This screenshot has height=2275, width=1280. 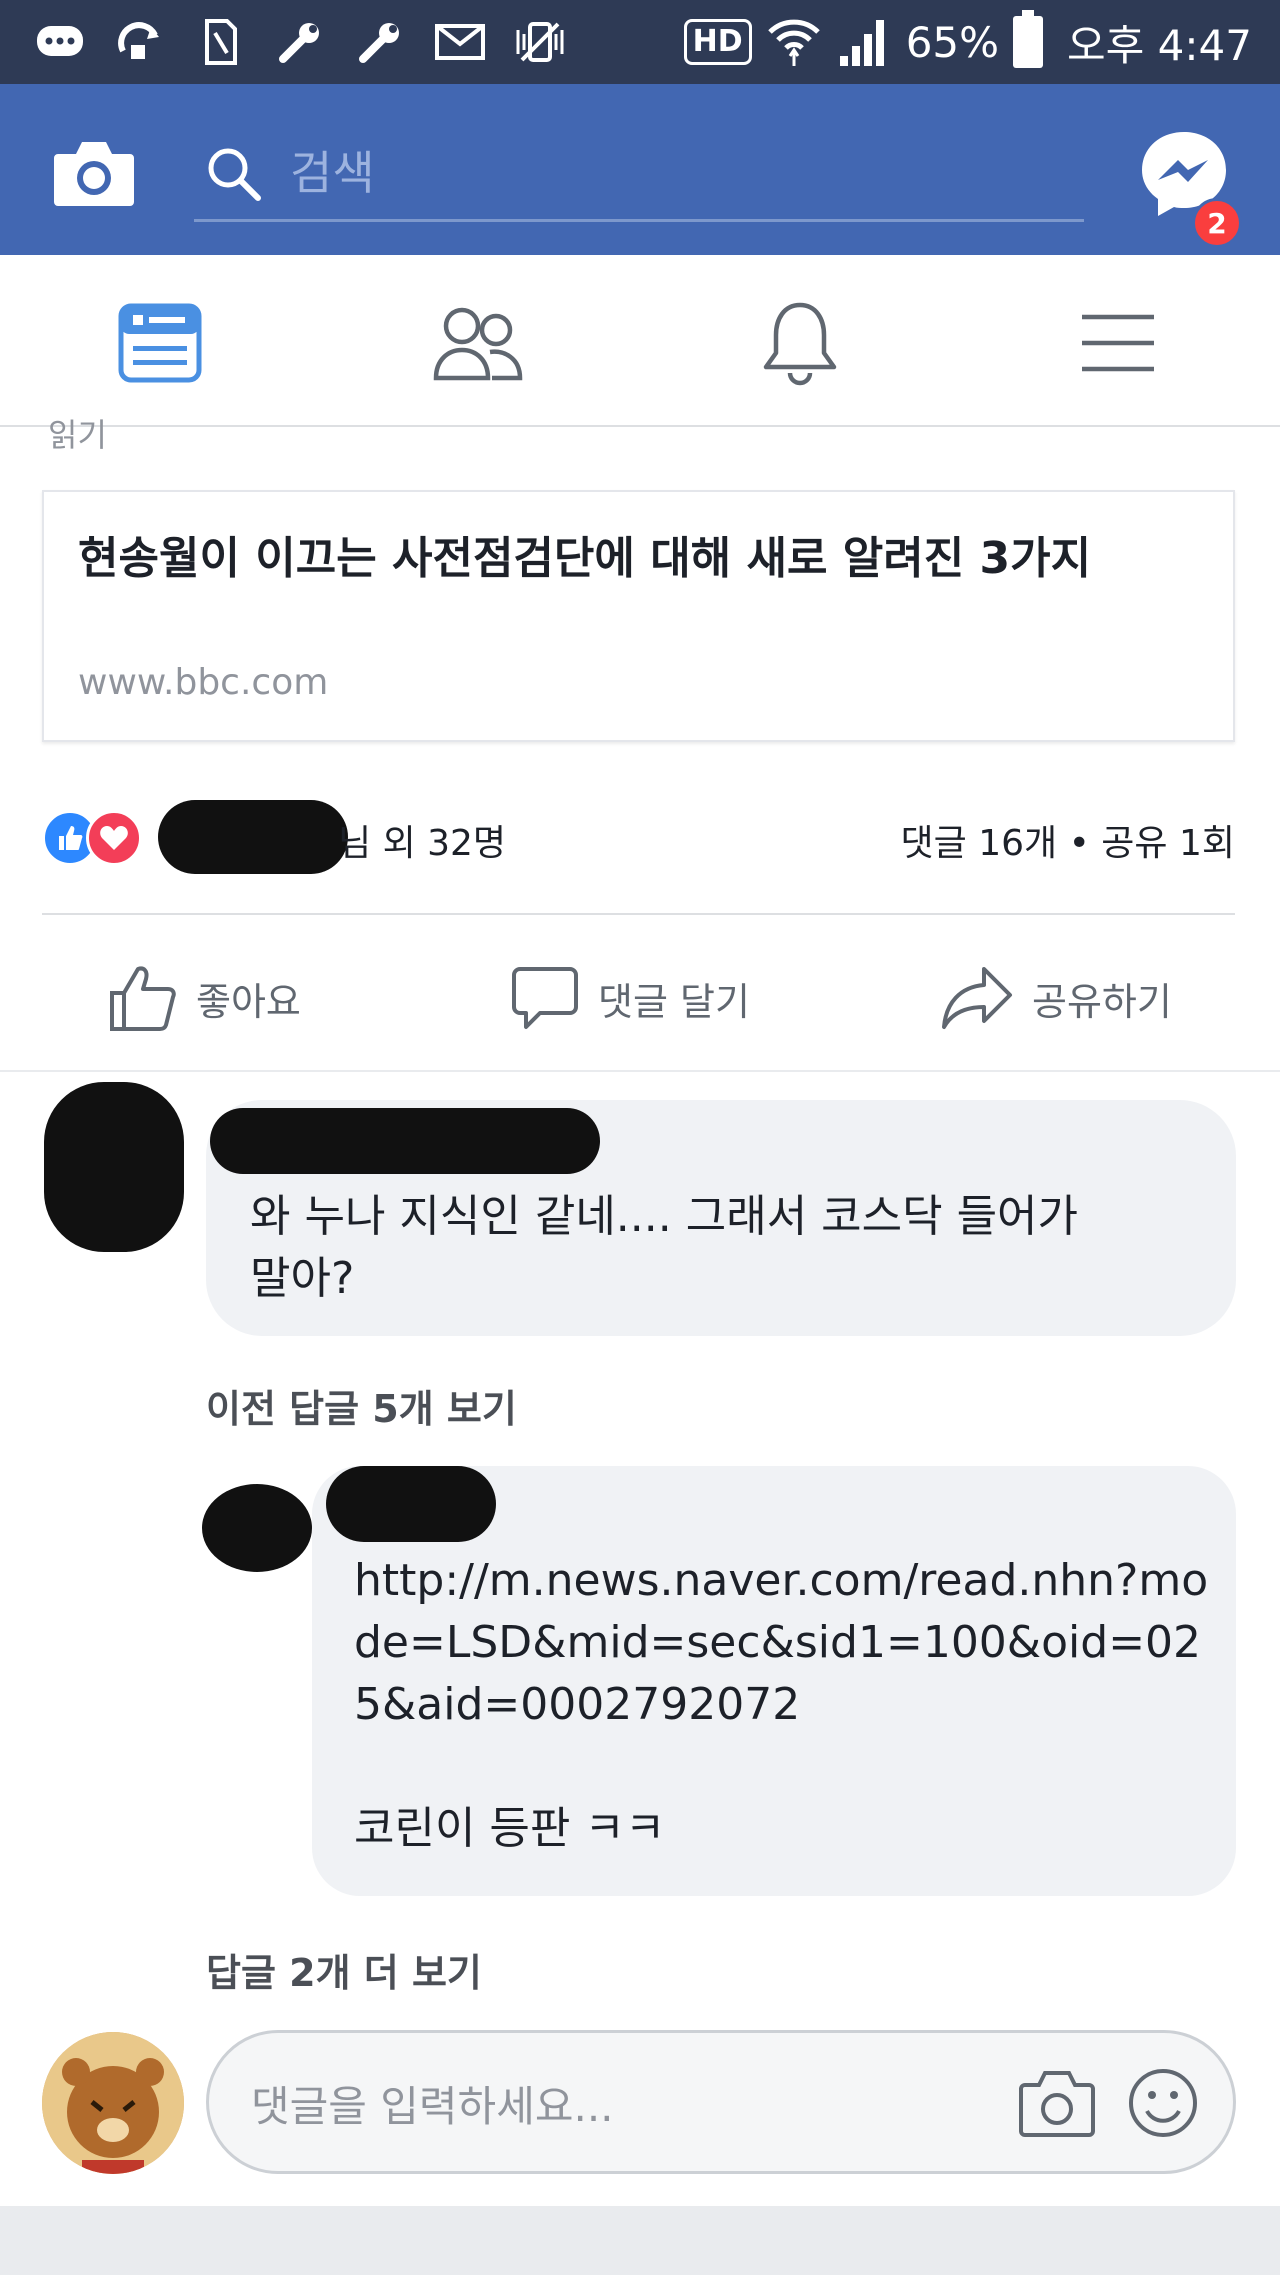 What do you see at coordinates (1068, 840) in the screenshot?
I see `comment-share-stats: 댓글 16개 • 공유 1회` at bounding box center [1068, 840].